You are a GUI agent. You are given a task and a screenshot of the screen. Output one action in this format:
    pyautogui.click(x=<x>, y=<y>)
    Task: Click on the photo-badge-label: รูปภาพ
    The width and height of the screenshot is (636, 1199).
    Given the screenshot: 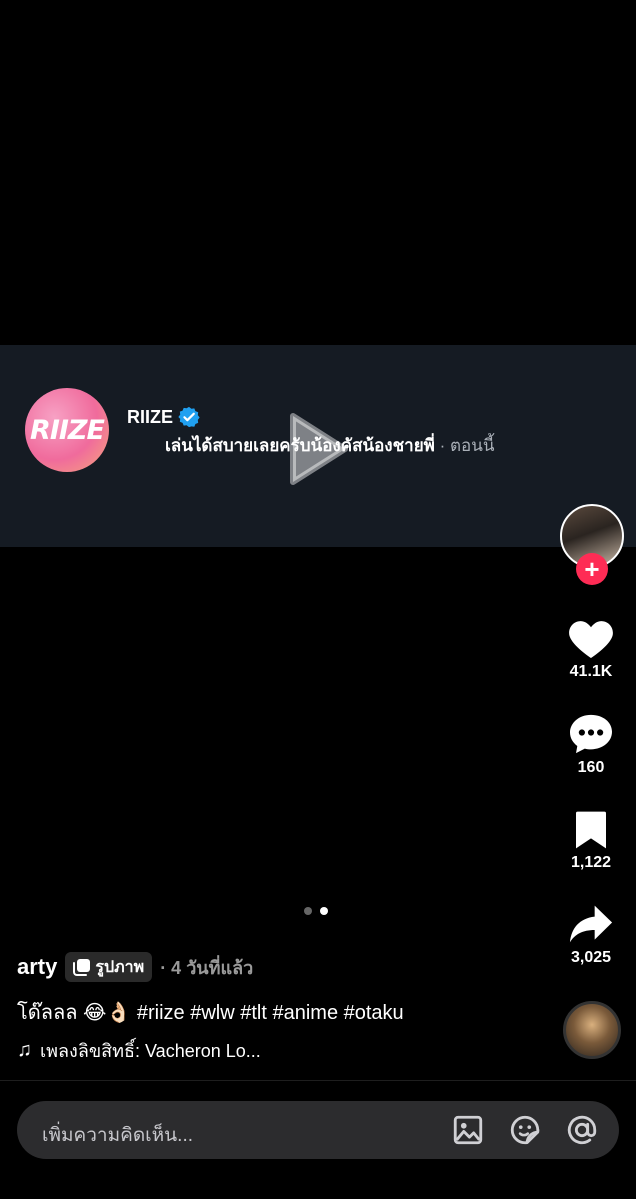 What is the action you would take?
    pyautogui.click(x=120, y=967)
    